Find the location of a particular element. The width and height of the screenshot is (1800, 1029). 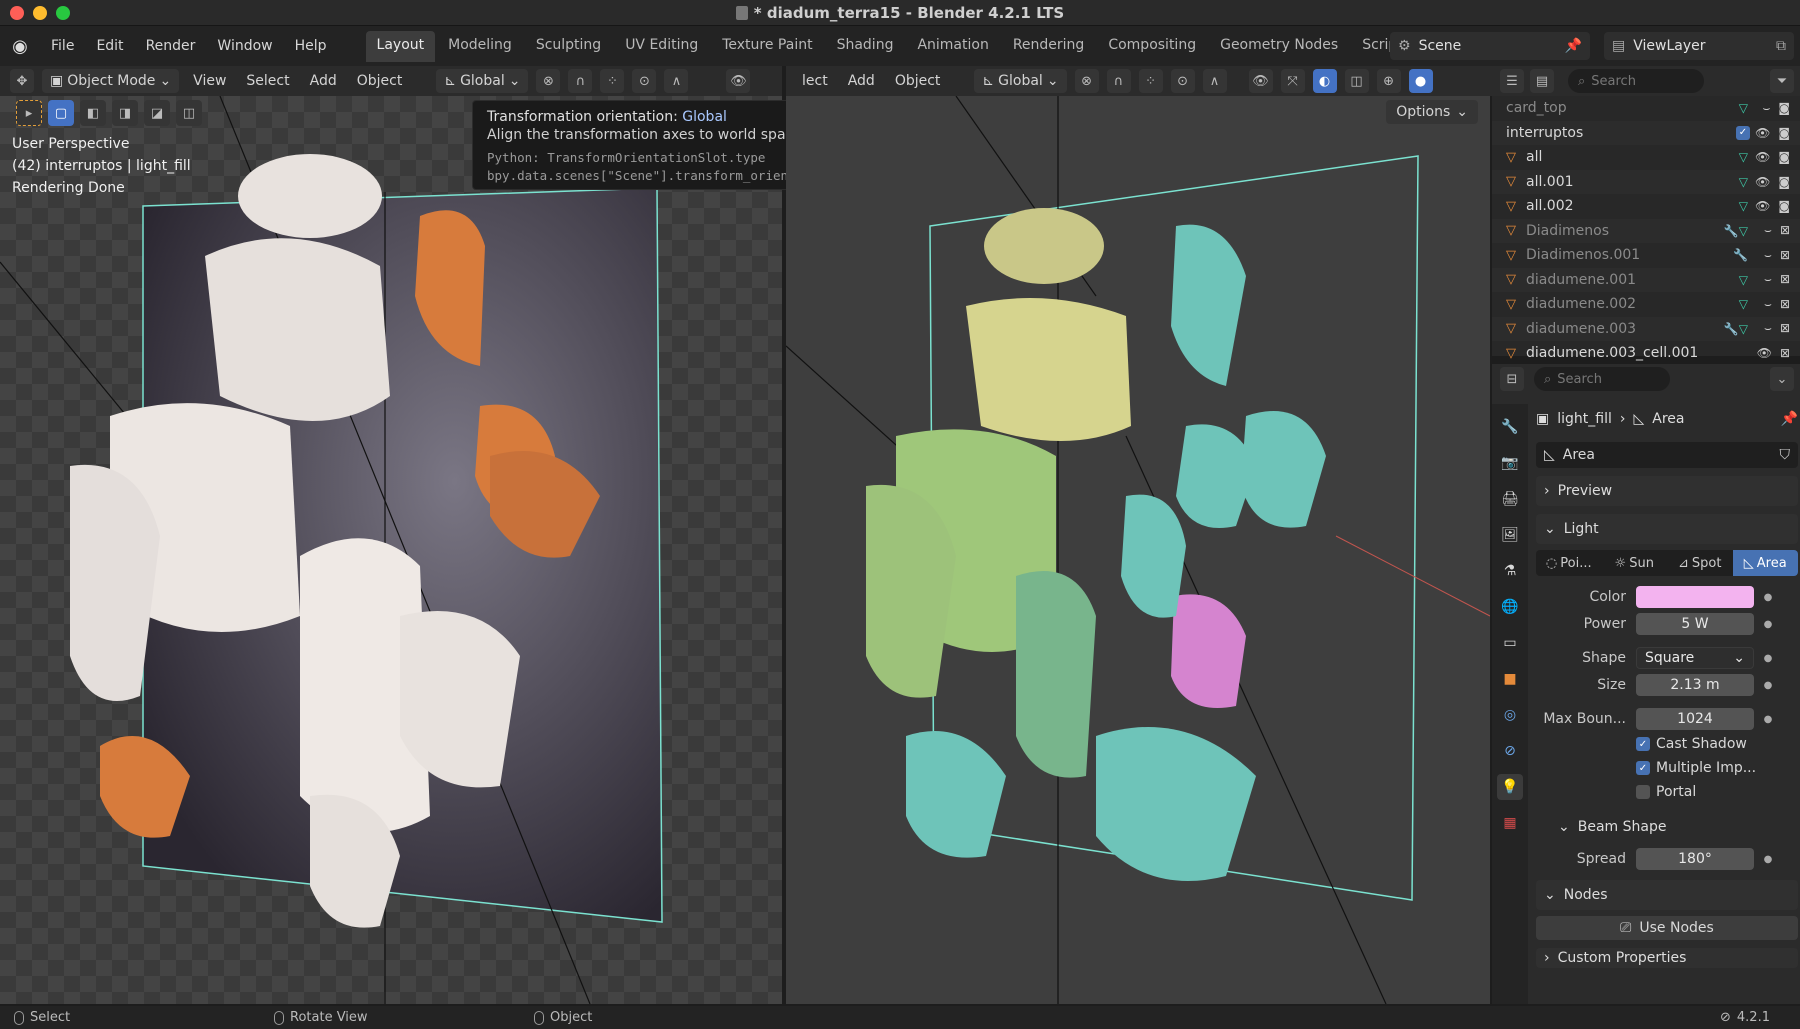

minimize-window-button is located at coordinates (40, 13).